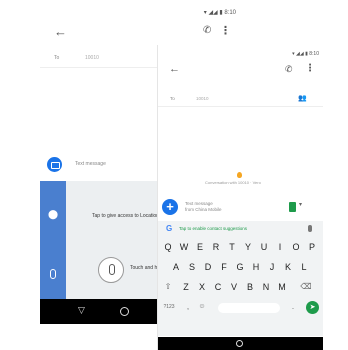 The height and width of the screenshot is (350, 348). Describe the element at coordinates (168, 247) in the screenshot. I see `key: Q` at that location.